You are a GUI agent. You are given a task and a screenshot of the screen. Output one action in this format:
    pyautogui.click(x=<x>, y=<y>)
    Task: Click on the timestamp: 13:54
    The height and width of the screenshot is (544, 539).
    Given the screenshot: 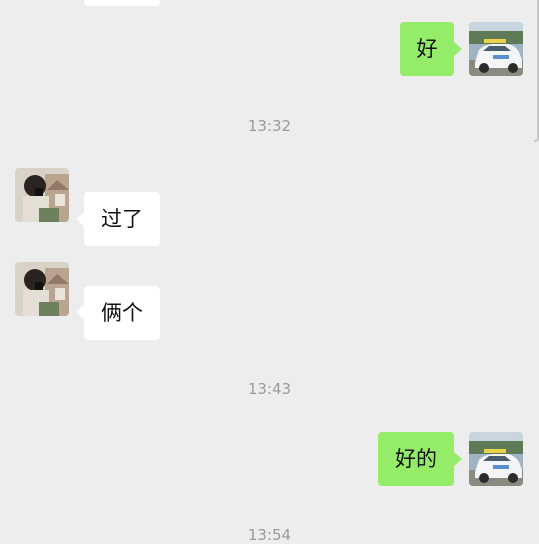 What is the action you would take?
    pyautogui.click(x=269, y=535)
    